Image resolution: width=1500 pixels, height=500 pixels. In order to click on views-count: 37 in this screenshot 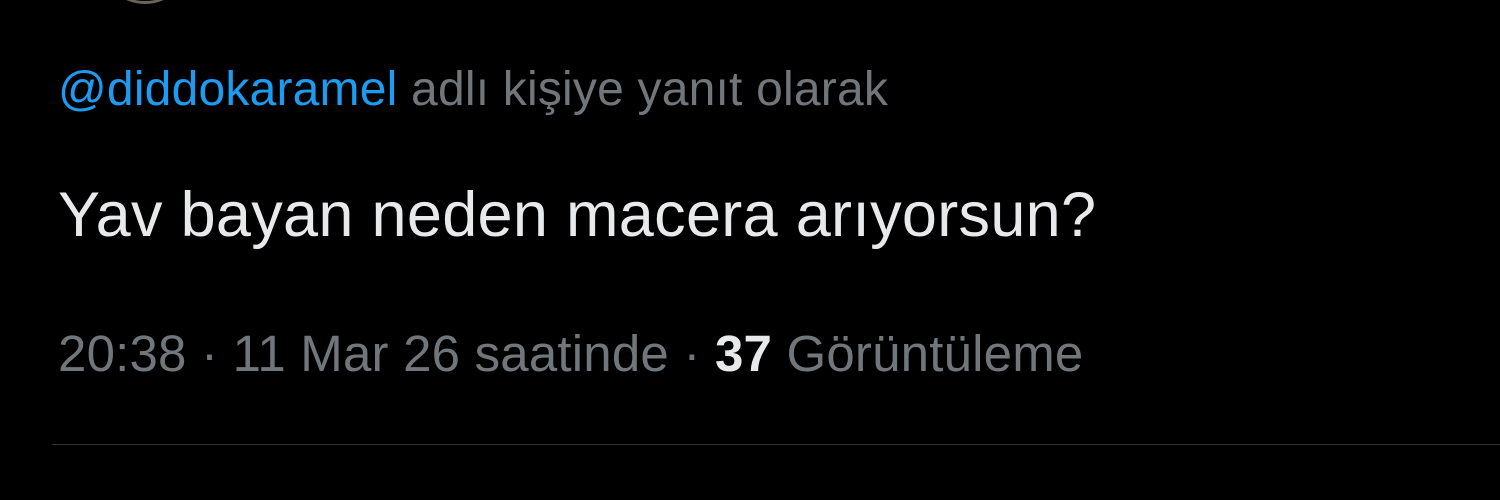, I will do `click(743, 353)`.